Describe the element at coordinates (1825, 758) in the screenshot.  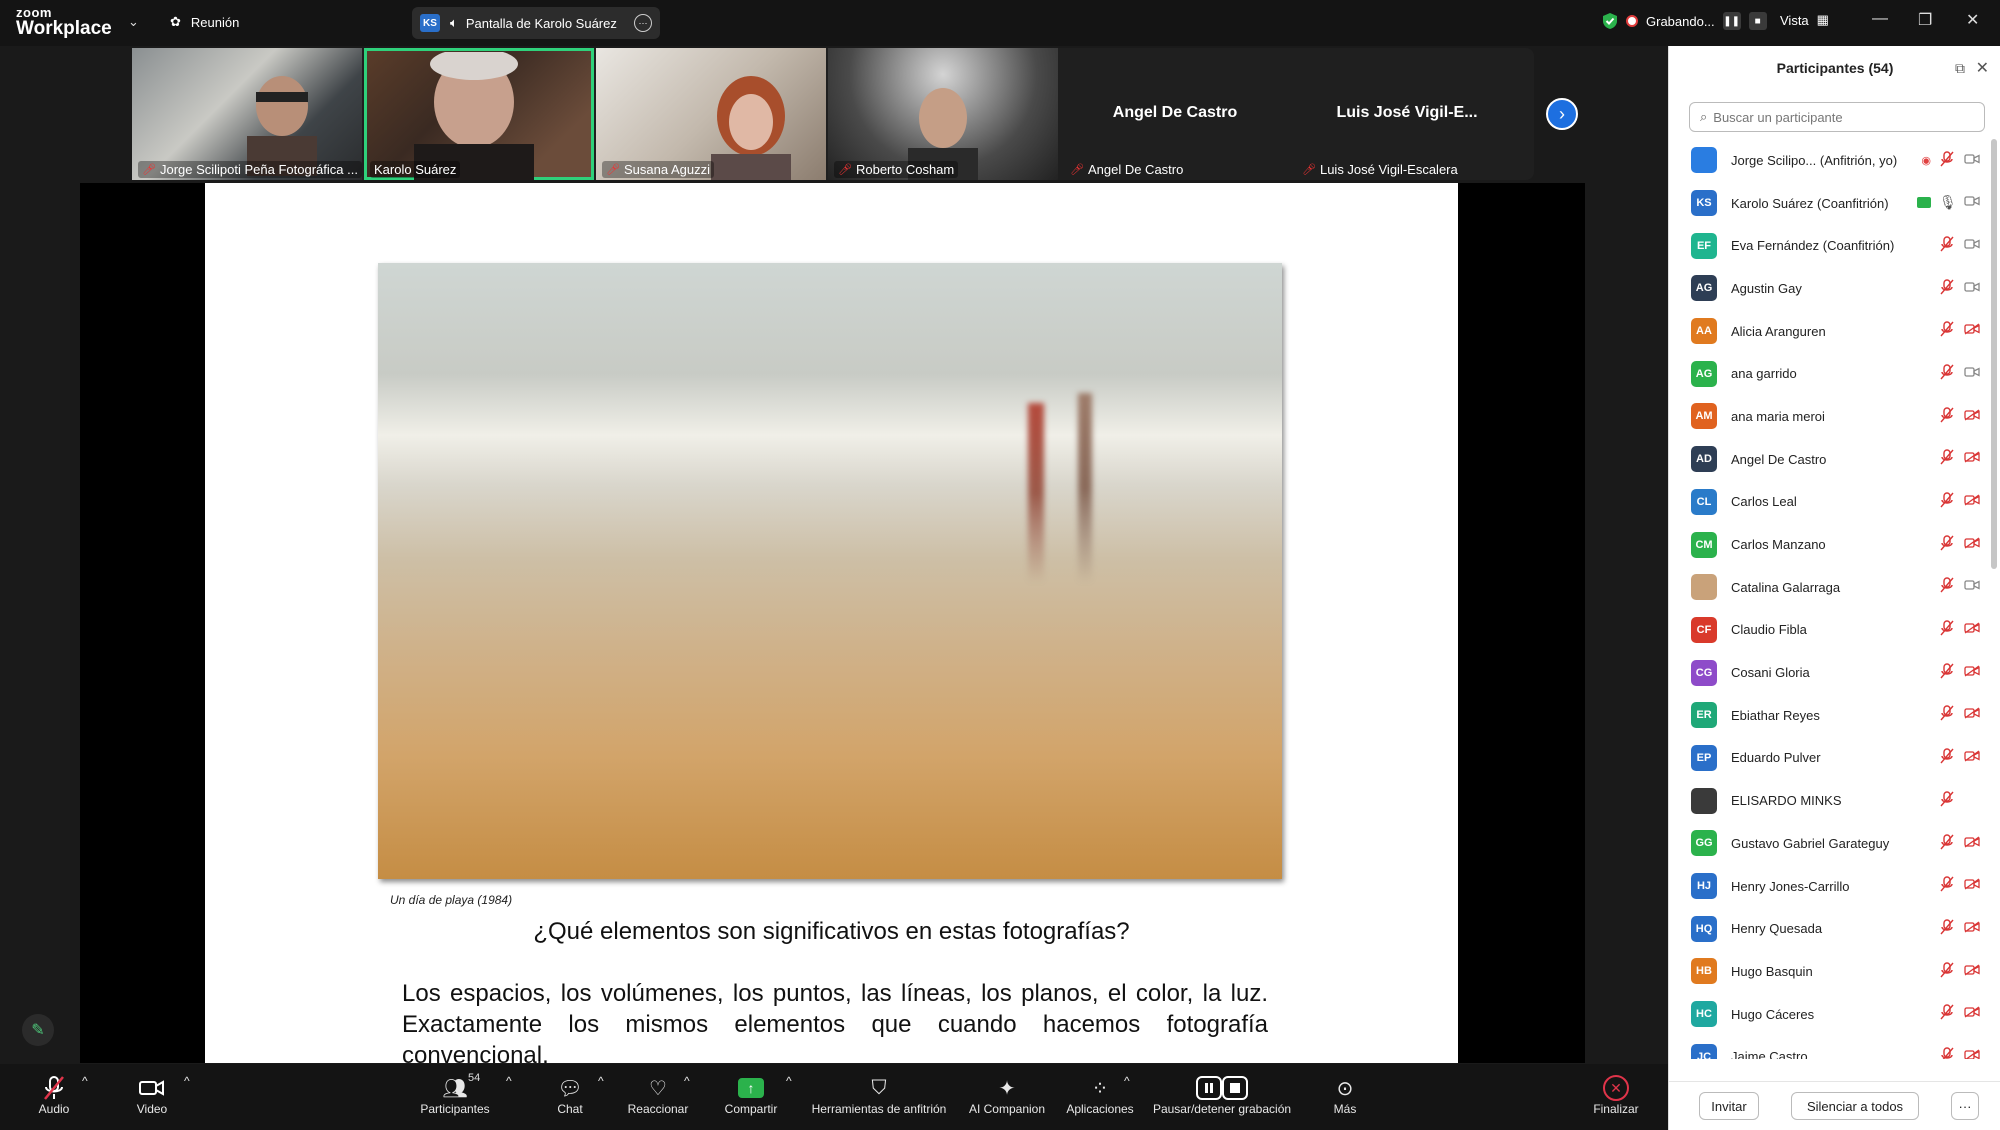
I see `participant-row: EP Eduardo Pulver` at that location.